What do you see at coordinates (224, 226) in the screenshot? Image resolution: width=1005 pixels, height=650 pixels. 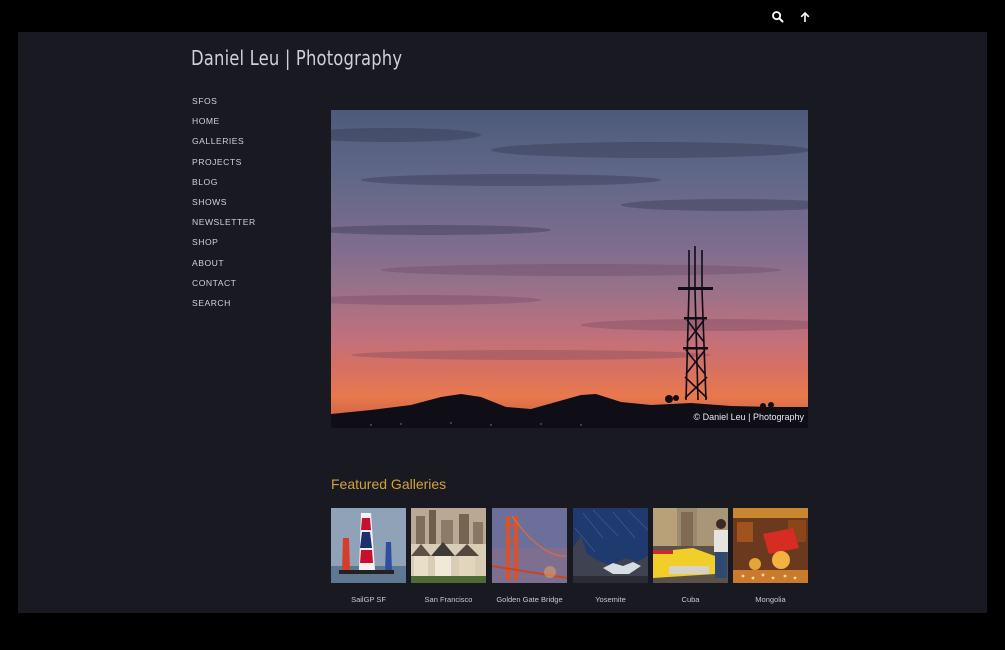 I see `nav-item-newsletter: NEWSLETTER` at bounding box center [224, 226].